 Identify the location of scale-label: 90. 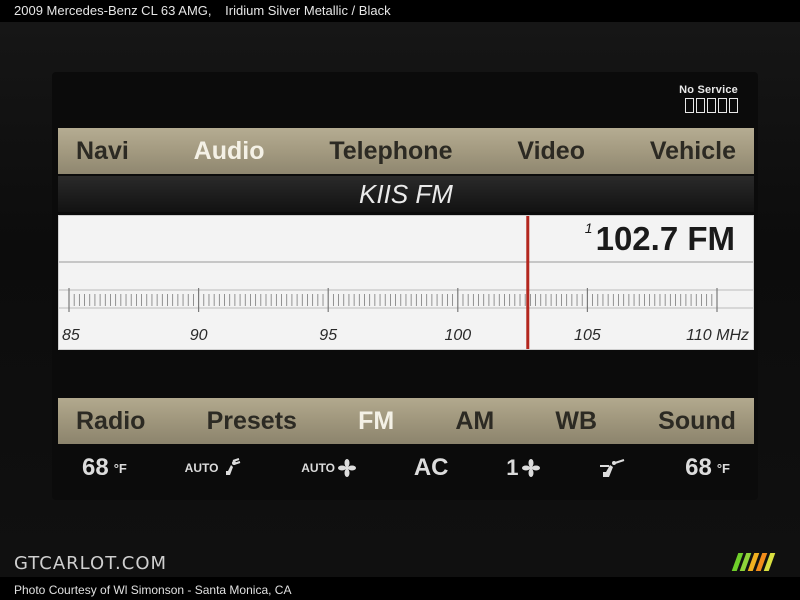
(199, 335).